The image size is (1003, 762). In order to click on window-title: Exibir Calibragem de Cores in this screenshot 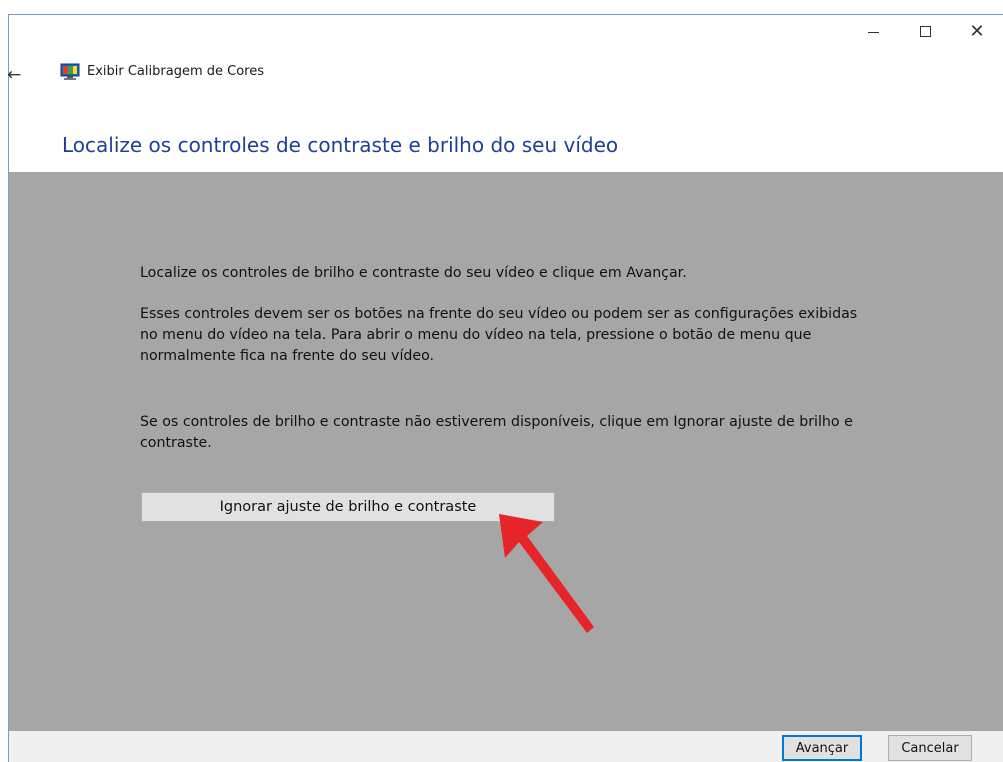, I will do `click(175, 71)`.